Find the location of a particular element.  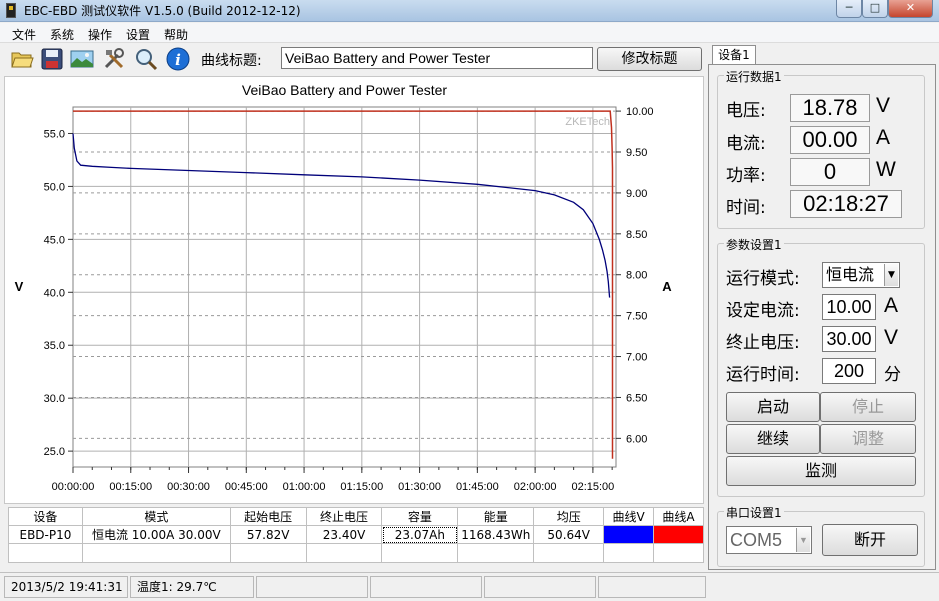

run-time-input: 200 is located at coordinates (849, 371).